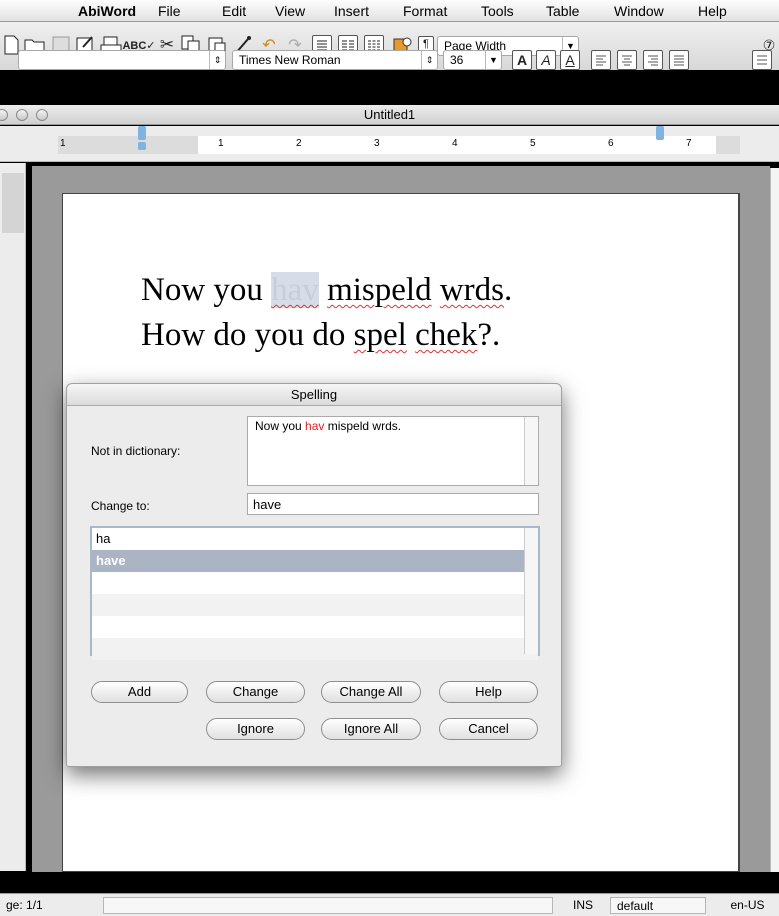 This screenshot has width=779, height=916. Describe the element at coordinates (762, 60) in the screenshot. I see `bullets-icon` at that location.